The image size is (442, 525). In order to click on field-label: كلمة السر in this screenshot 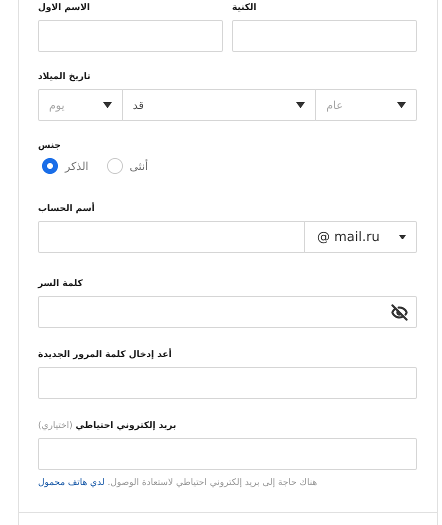, I will do `click(61, 284)`.